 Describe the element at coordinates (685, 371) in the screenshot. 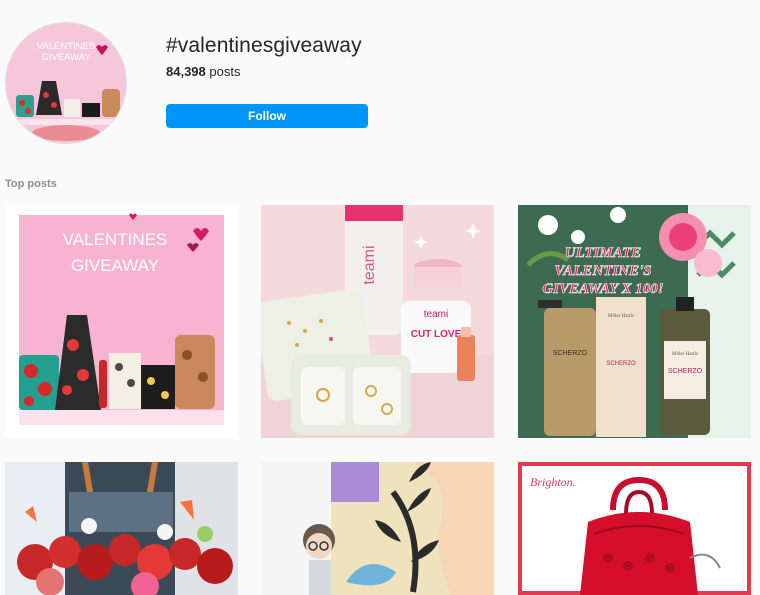

I see `post3-bottle-label: SCHERZO` at that location.